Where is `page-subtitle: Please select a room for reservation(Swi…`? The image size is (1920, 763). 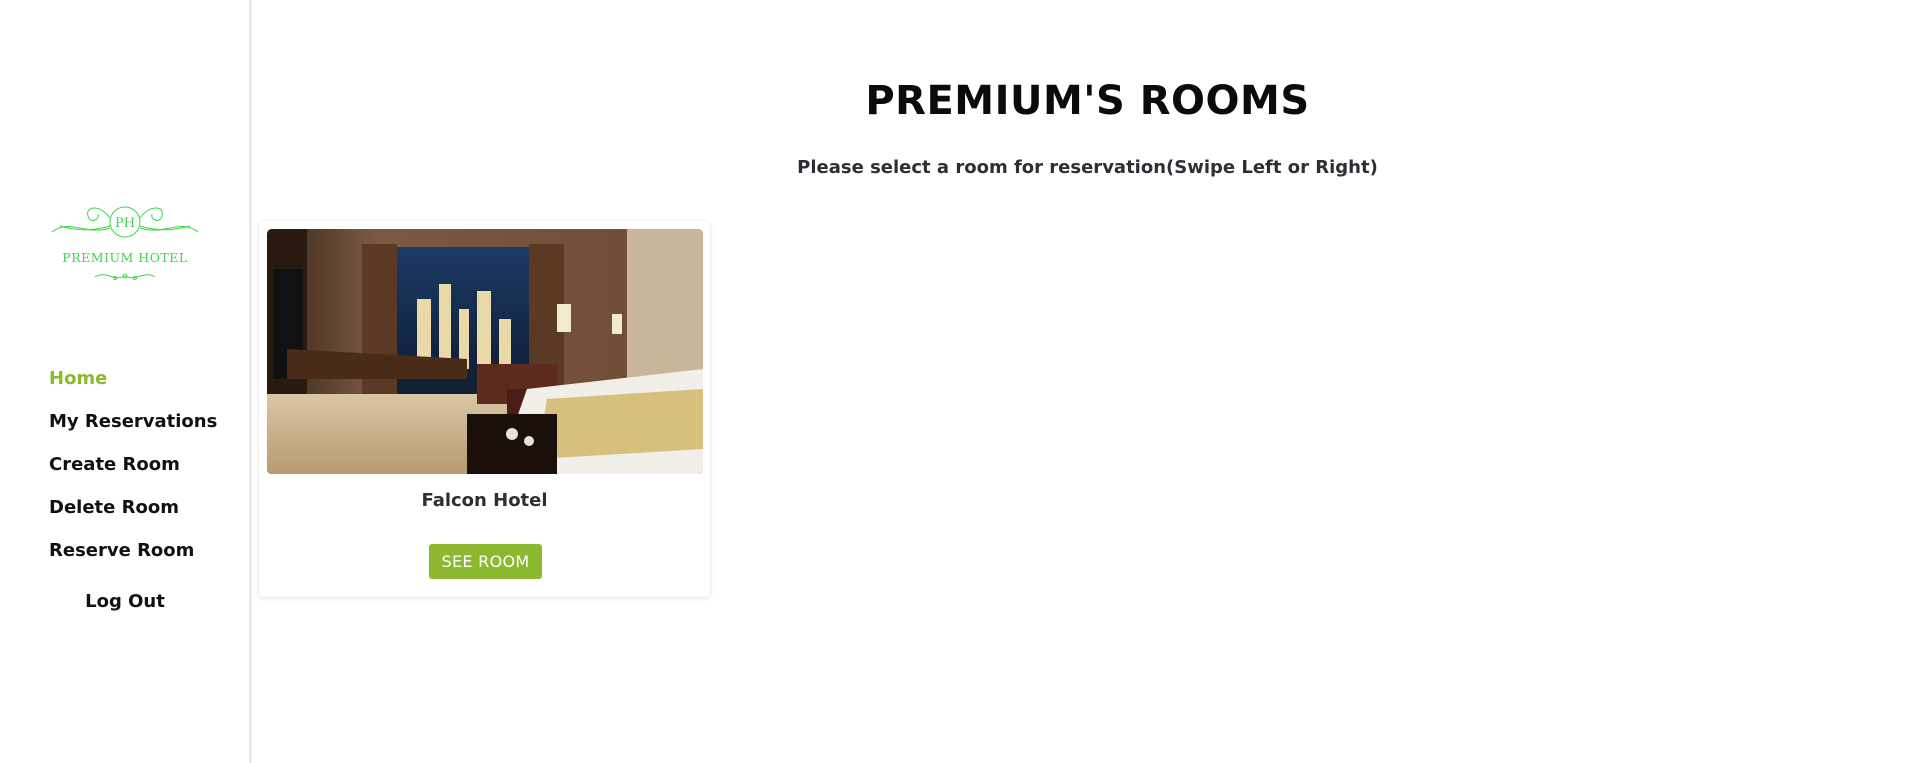
page-subtitle: Please select a room for reservation(Swi… is located at coordinates (1087, 167).